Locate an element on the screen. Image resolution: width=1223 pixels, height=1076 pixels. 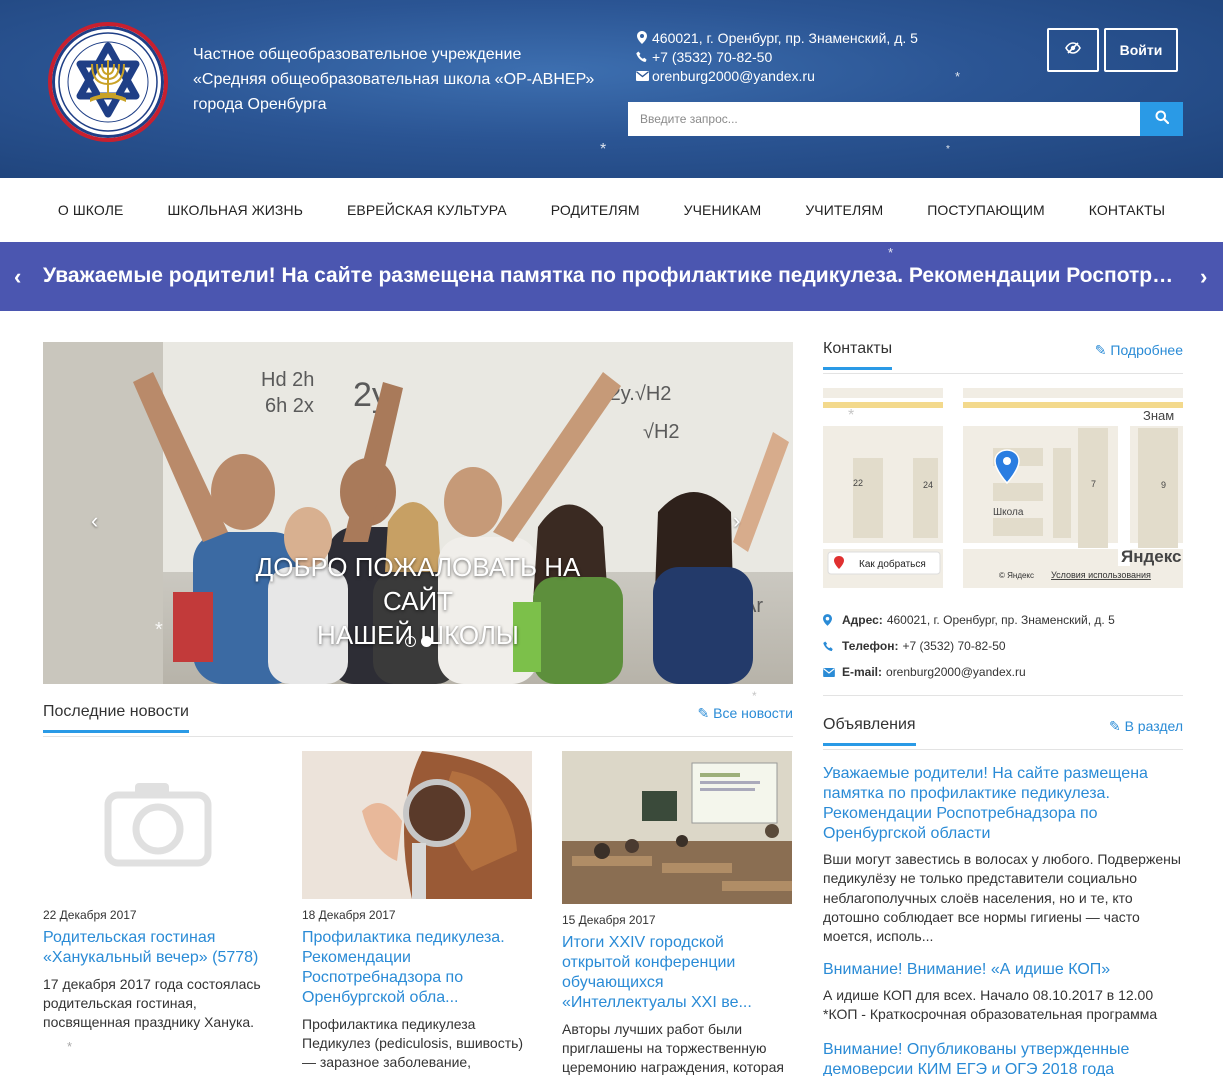
nav-item-applicants: ПОСТУПАЮЩИМ is located at coordinates (986, 210).